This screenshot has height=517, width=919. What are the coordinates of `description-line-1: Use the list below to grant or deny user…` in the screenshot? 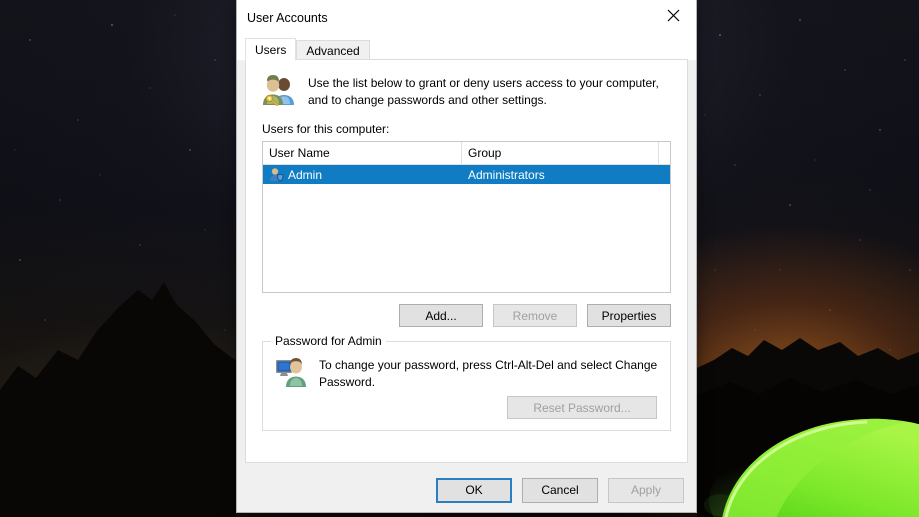 It's located at (483, 83).